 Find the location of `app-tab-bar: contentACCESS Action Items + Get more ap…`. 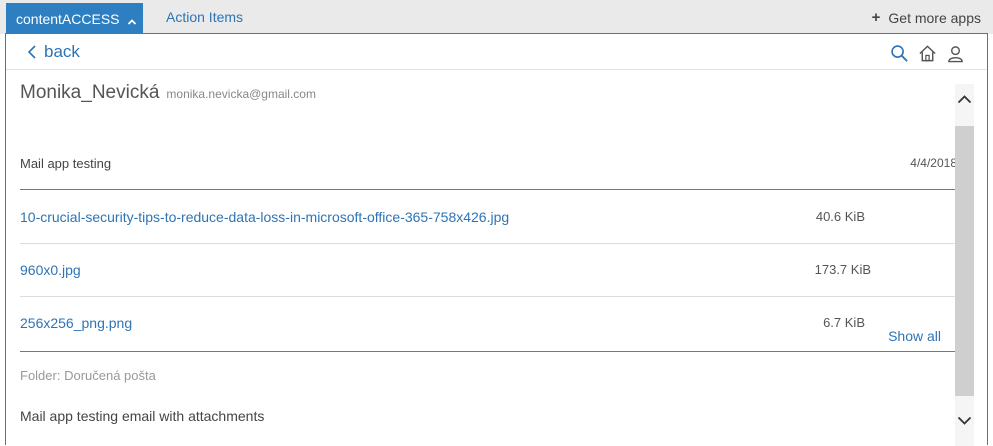

app-tab-bar: contentACCESS Action Items + Get more ap… is located at coordinates (496, 17).